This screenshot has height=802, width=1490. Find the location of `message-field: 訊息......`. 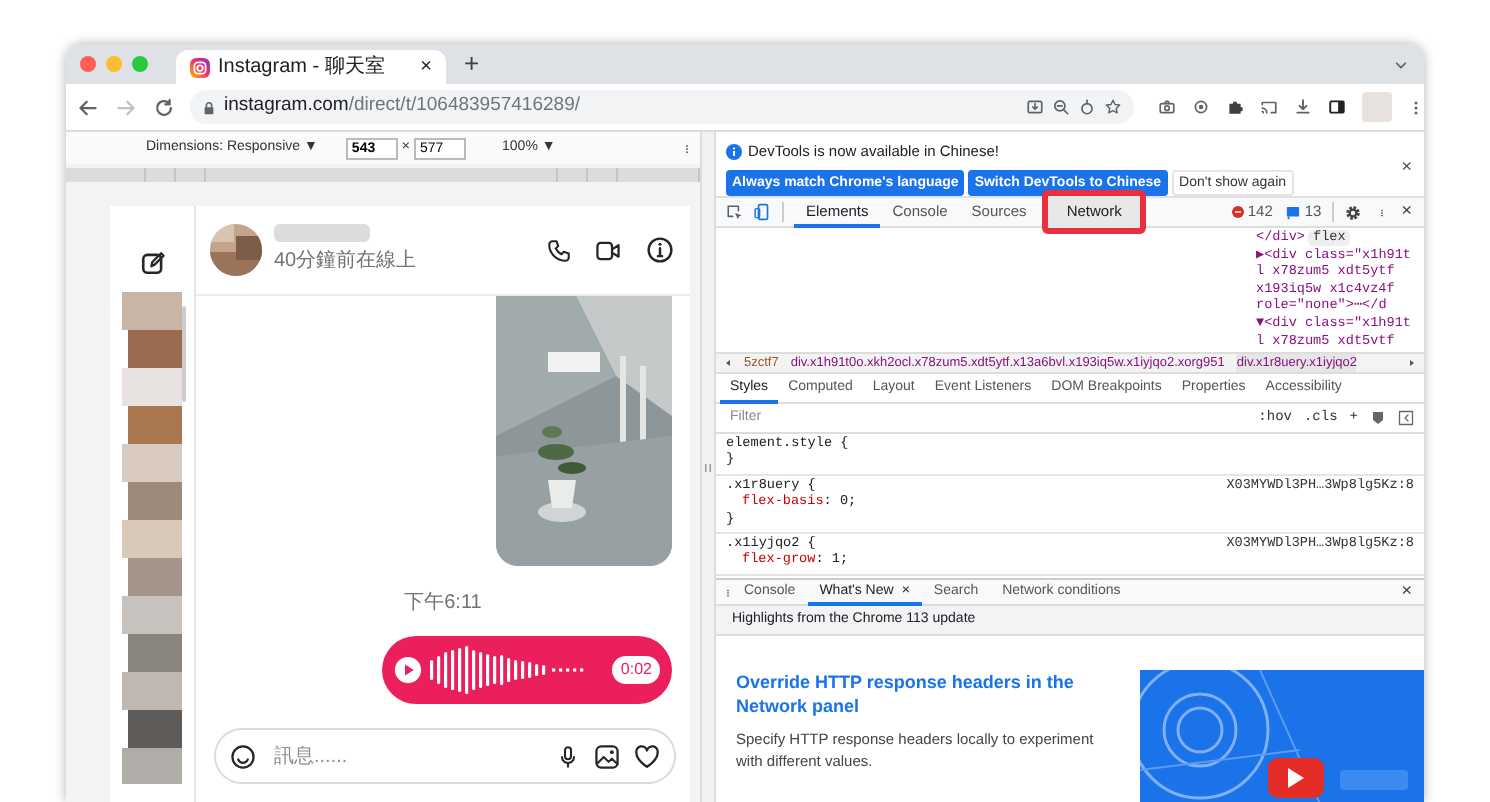

message-field: 訊息...... is located at coordinates (445, 756).